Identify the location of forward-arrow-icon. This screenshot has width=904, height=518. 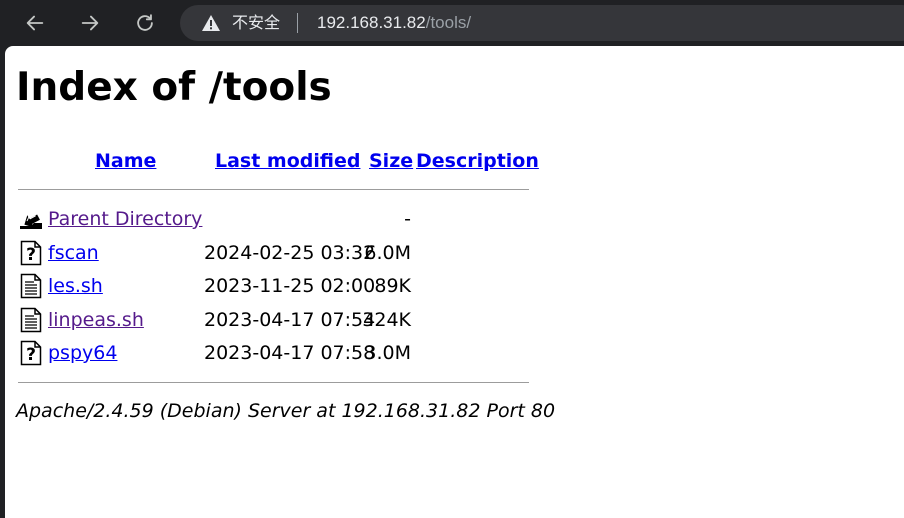
(90, 23).